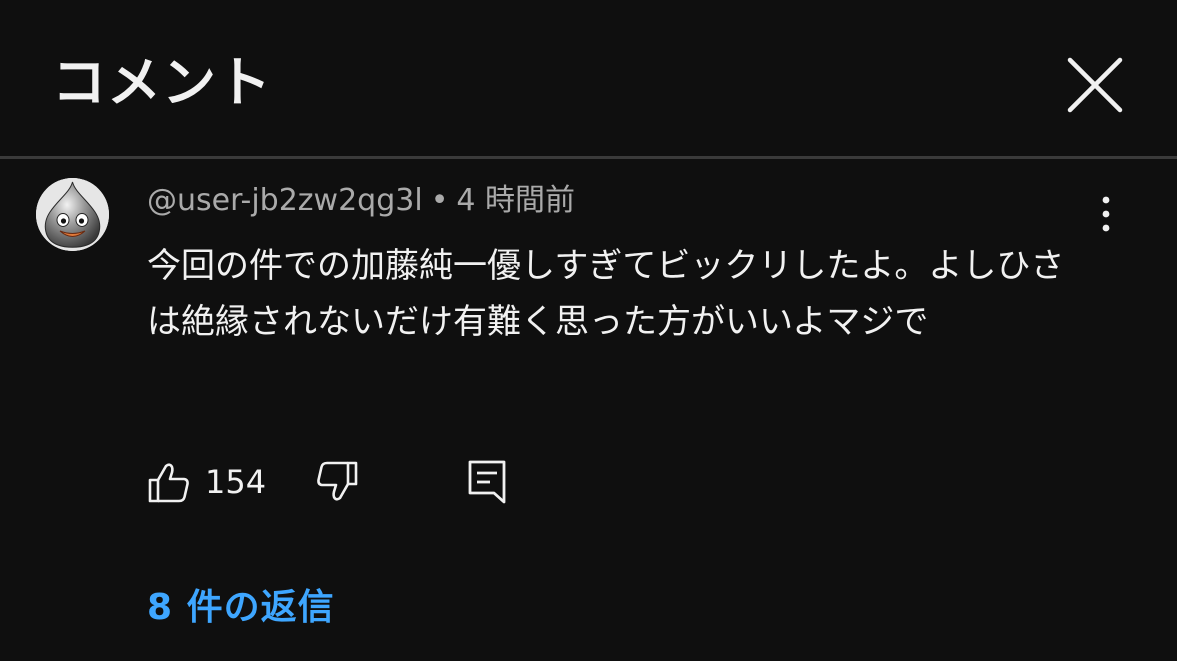 This screenshot has height=661, width=1177. I want to click on reply-button, so click(487, 482).